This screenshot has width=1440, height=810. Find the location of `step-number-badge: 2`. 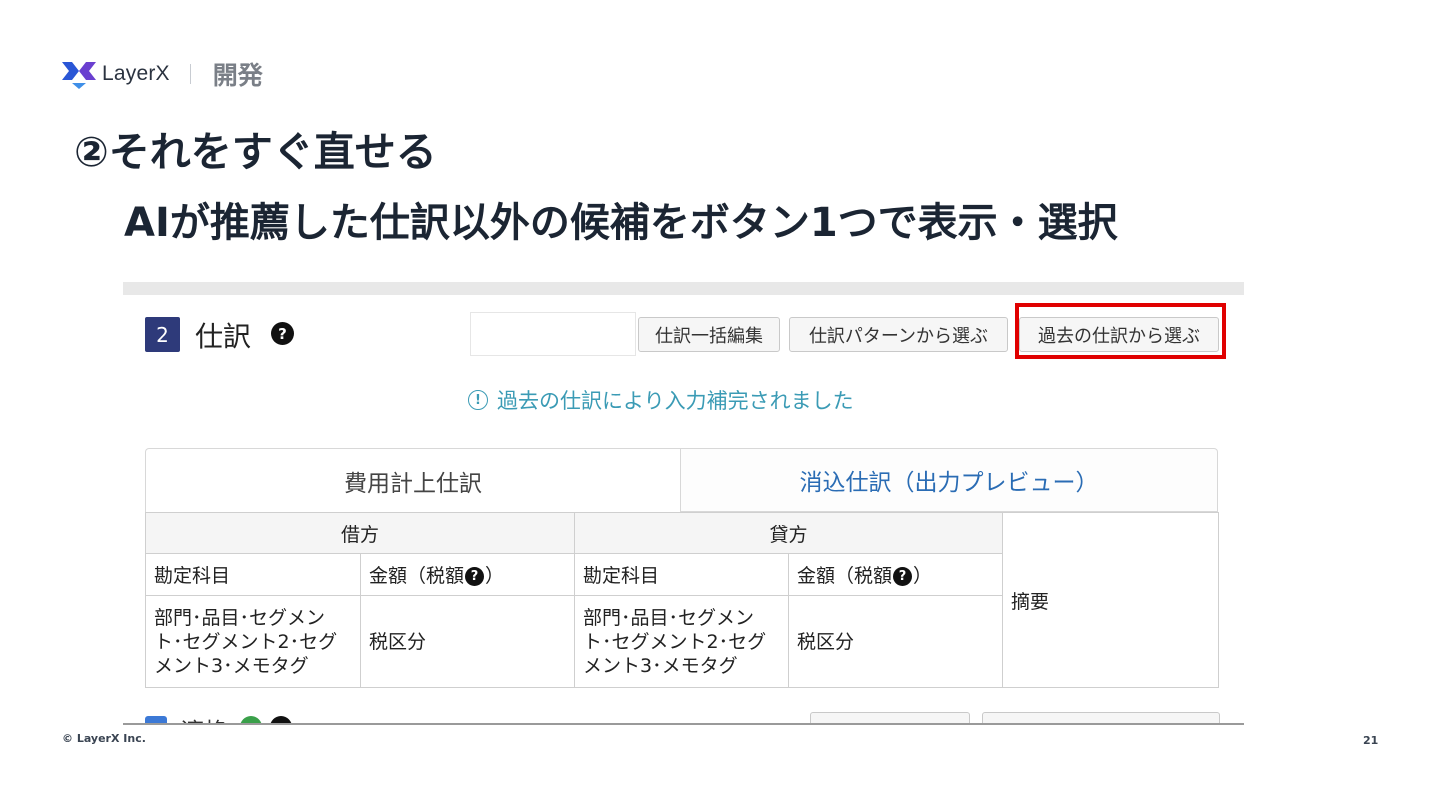

step-number-badge: 2 is located at coordinates (162, 334).